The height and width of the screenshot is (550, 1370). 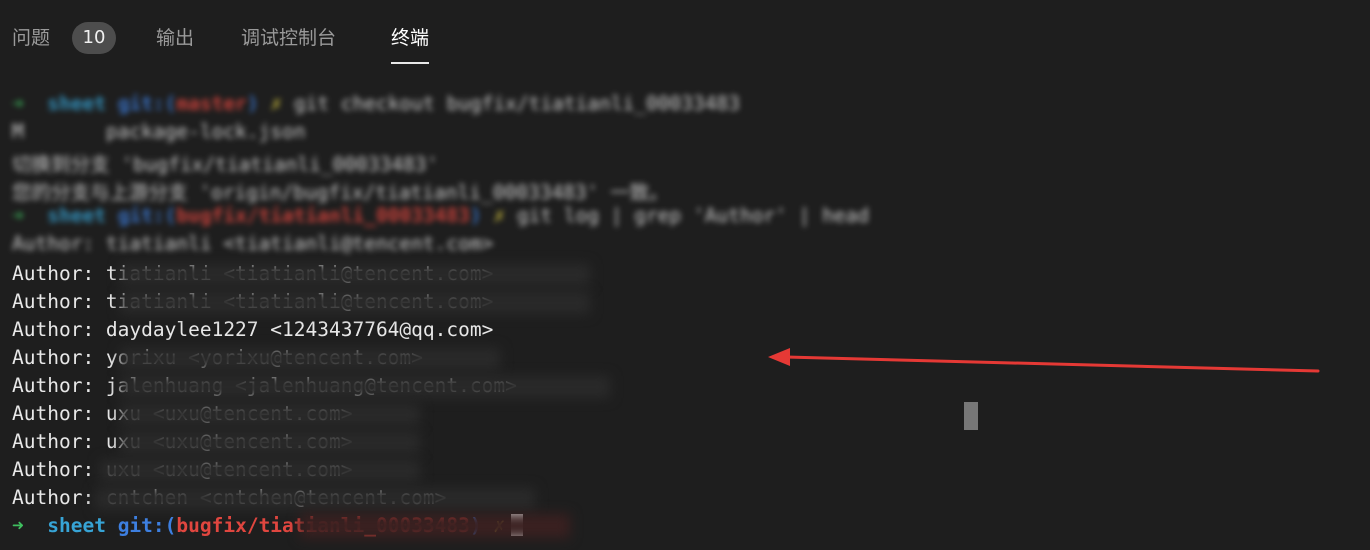 I want to click on annotation-arrow, so click(x=1044, y=360).